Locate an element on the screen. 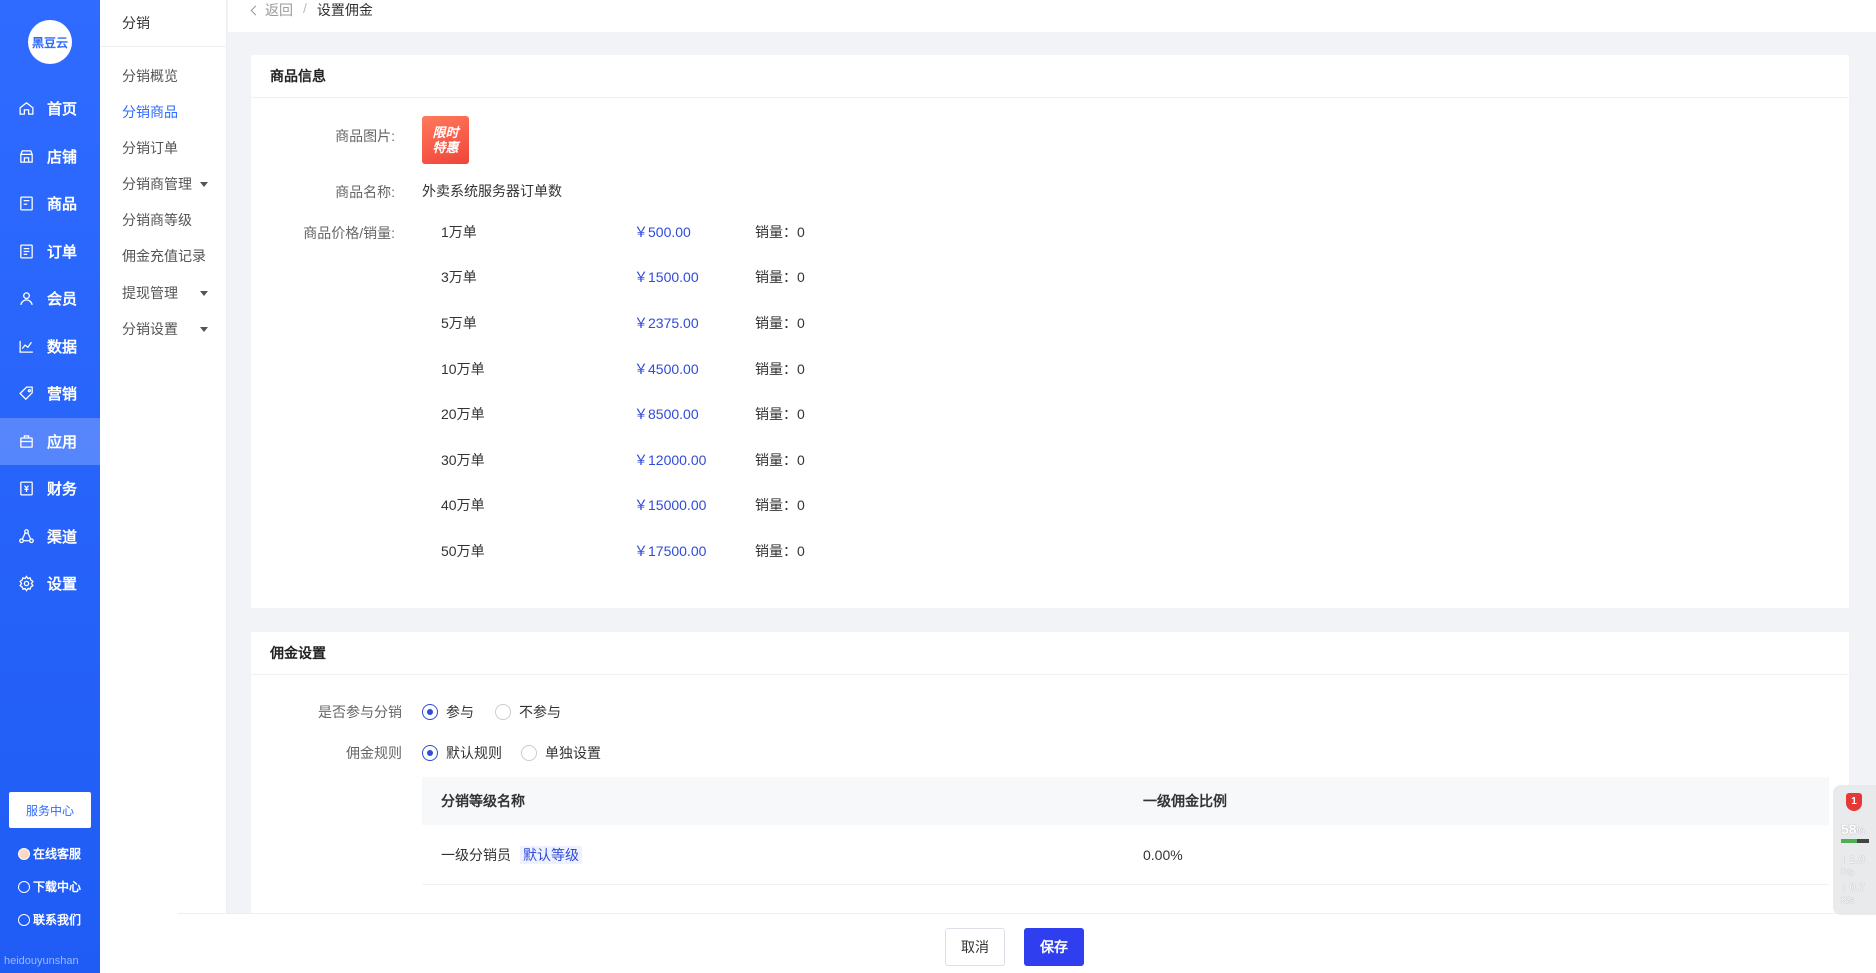 The image size is (1876, 973). product-image-text: 限时 is located at coordinates (445, 132).